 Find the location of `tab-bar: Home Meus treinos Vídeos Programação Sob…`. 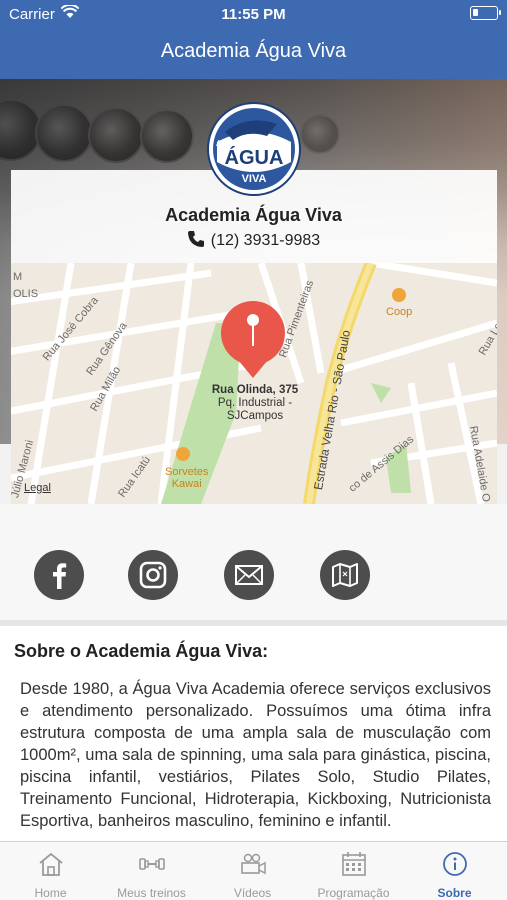

tab-bar: Home Meus treinos Vídeos Programação Sob… is located at coordinates (253, 870).